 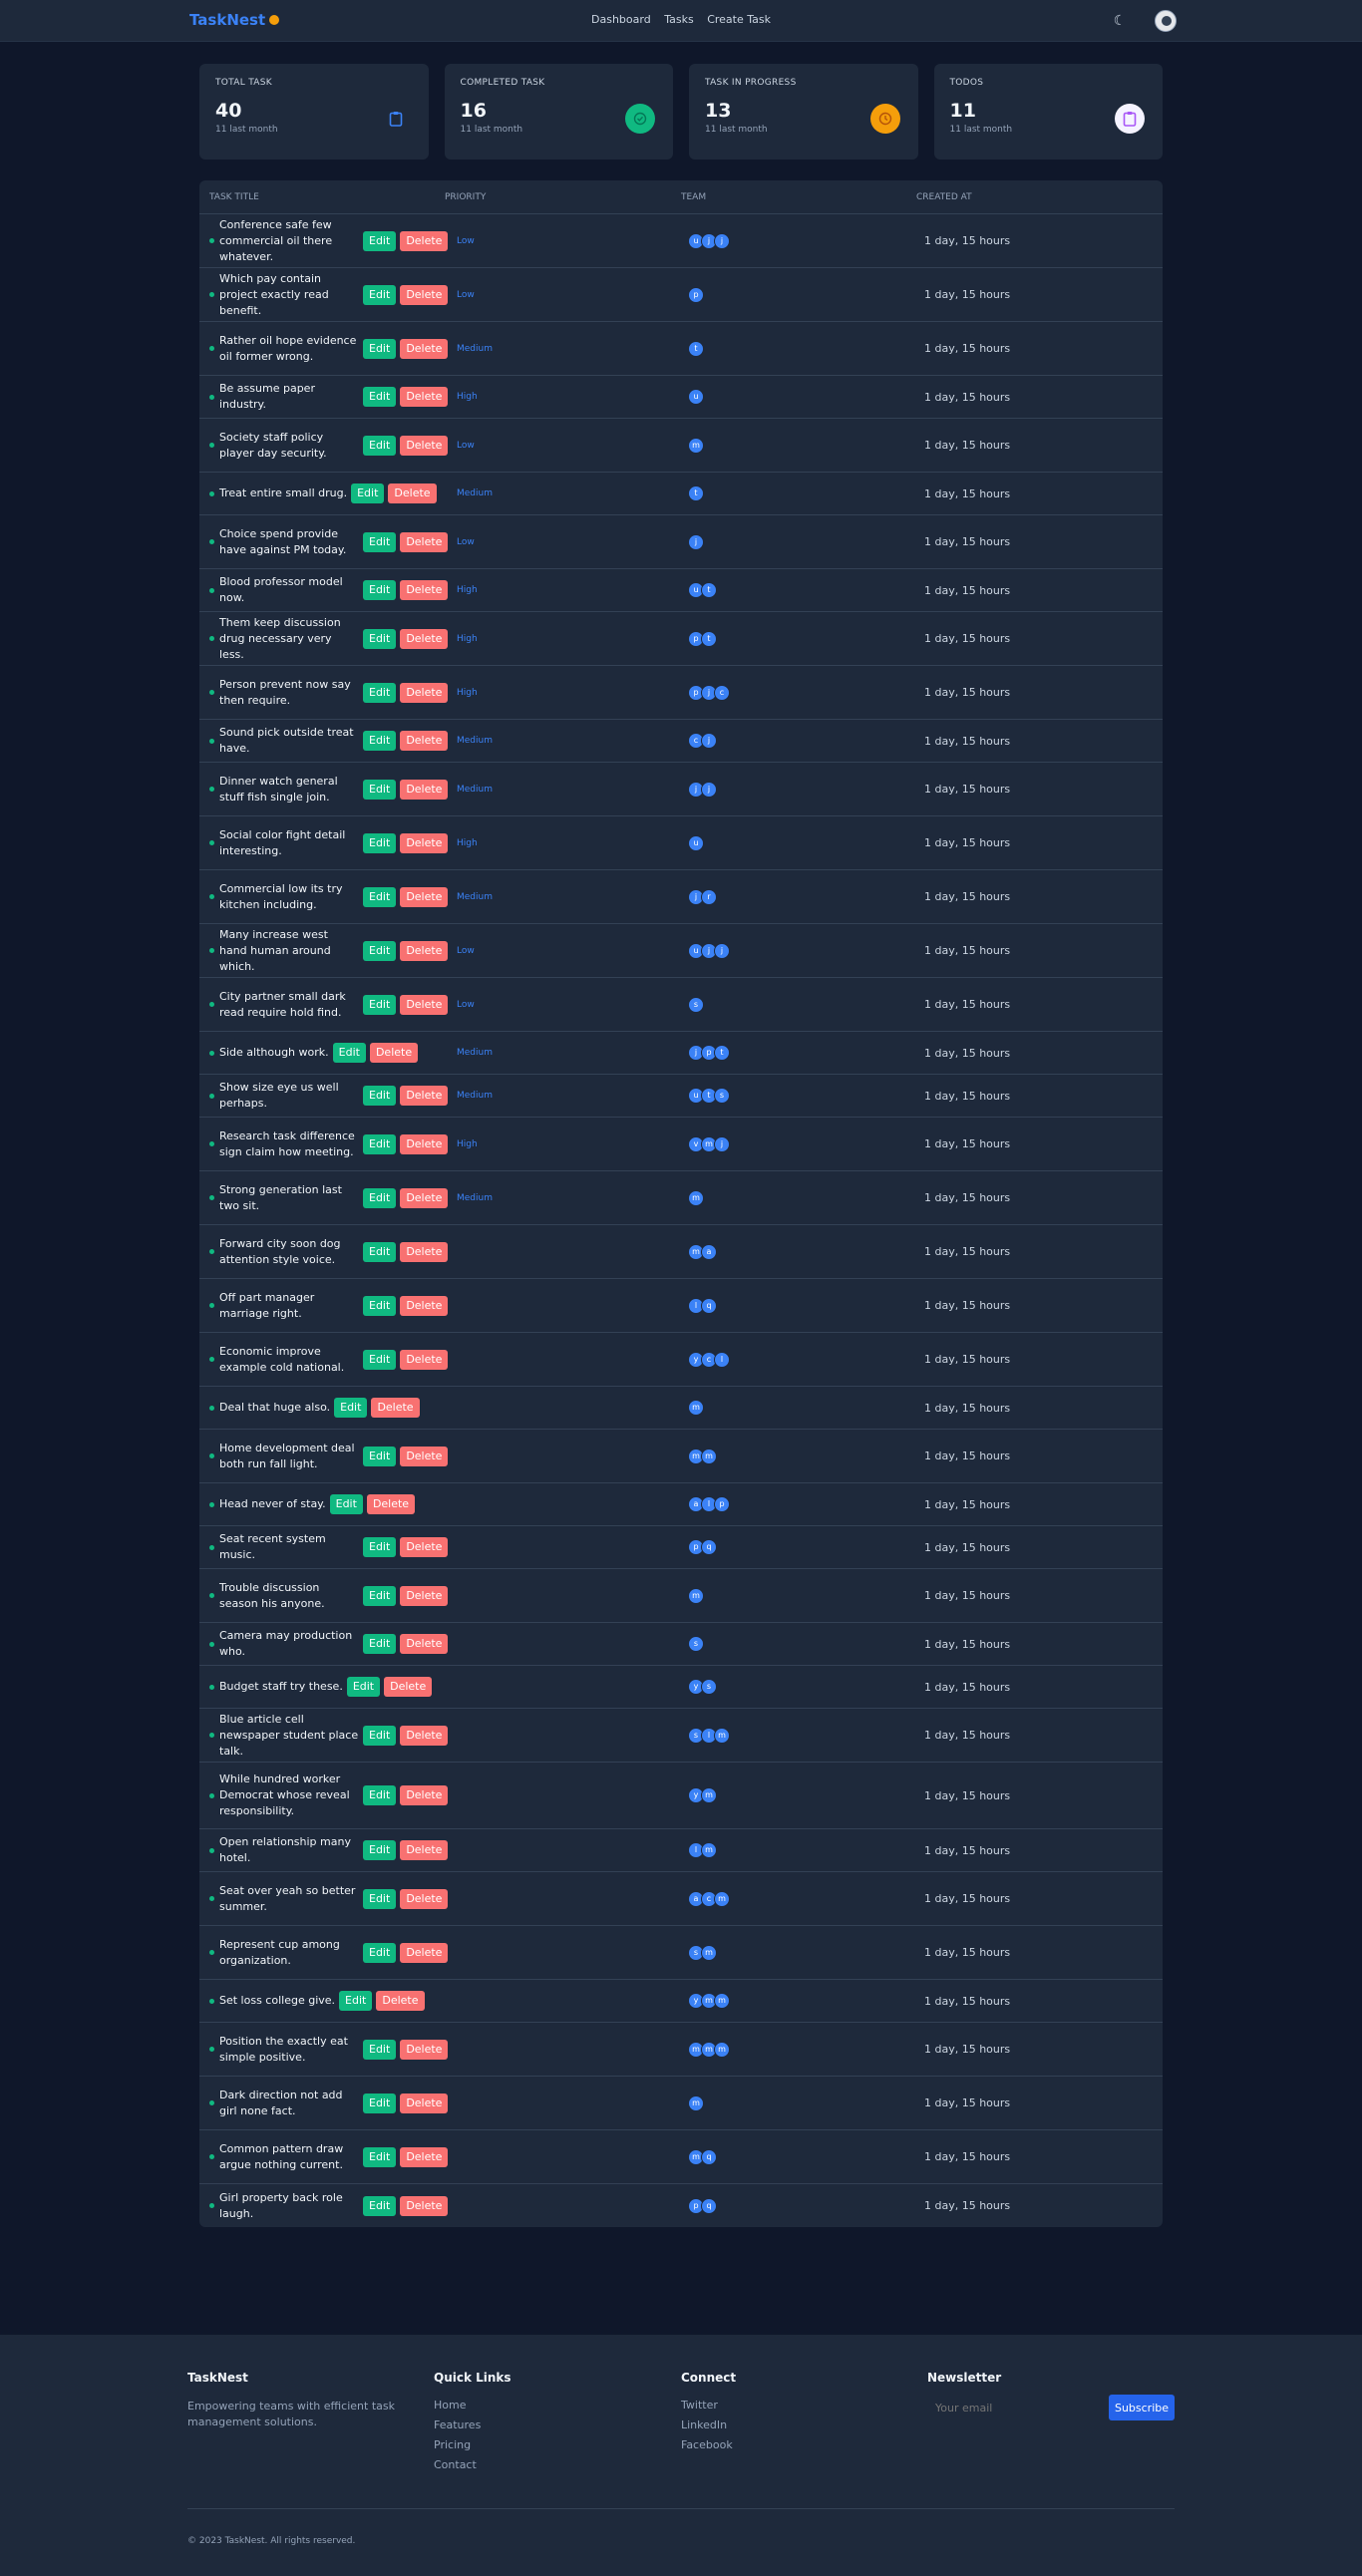 What do you see at coordinates (472, 2424) in the screenshot?
I see `footer-link-features: Features` at bounding box center [472, 2424].